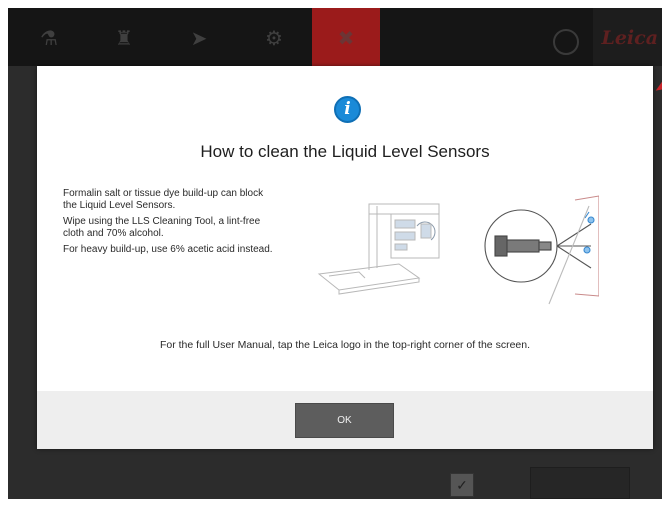 The width and height of the screenshot is (670, 507). I want to click on dialog-button-bar: OK, so click(345, 420).